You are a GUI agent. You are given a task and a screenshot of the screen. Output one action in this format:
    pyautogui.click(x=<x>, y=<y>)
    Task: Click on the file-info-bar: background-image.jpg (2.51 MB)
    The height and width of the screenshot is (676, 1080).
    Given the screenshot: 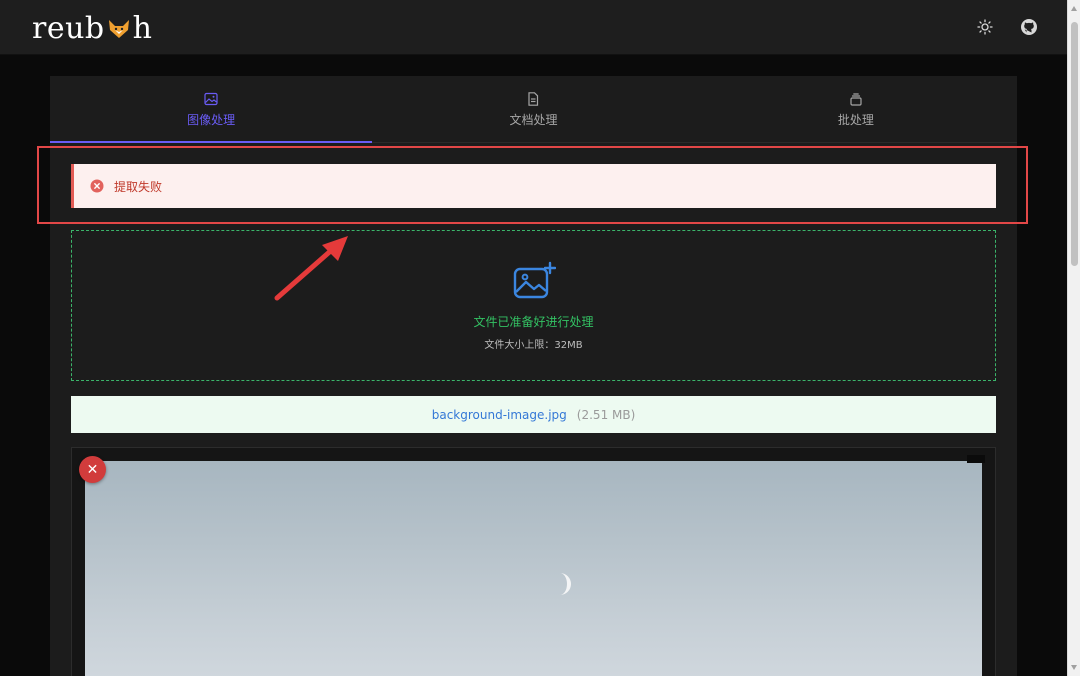 What is the action you would take?
    pyautogui.click(x=533, y=414)
    